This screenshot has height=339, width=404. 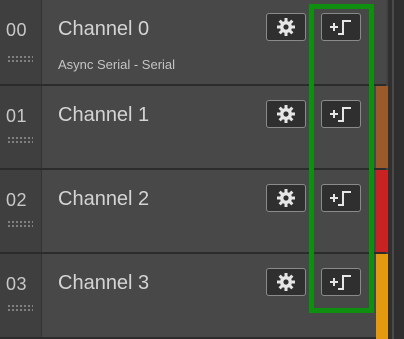 I want to click on channel-name: Channel 3, so click(x=103, y=283).